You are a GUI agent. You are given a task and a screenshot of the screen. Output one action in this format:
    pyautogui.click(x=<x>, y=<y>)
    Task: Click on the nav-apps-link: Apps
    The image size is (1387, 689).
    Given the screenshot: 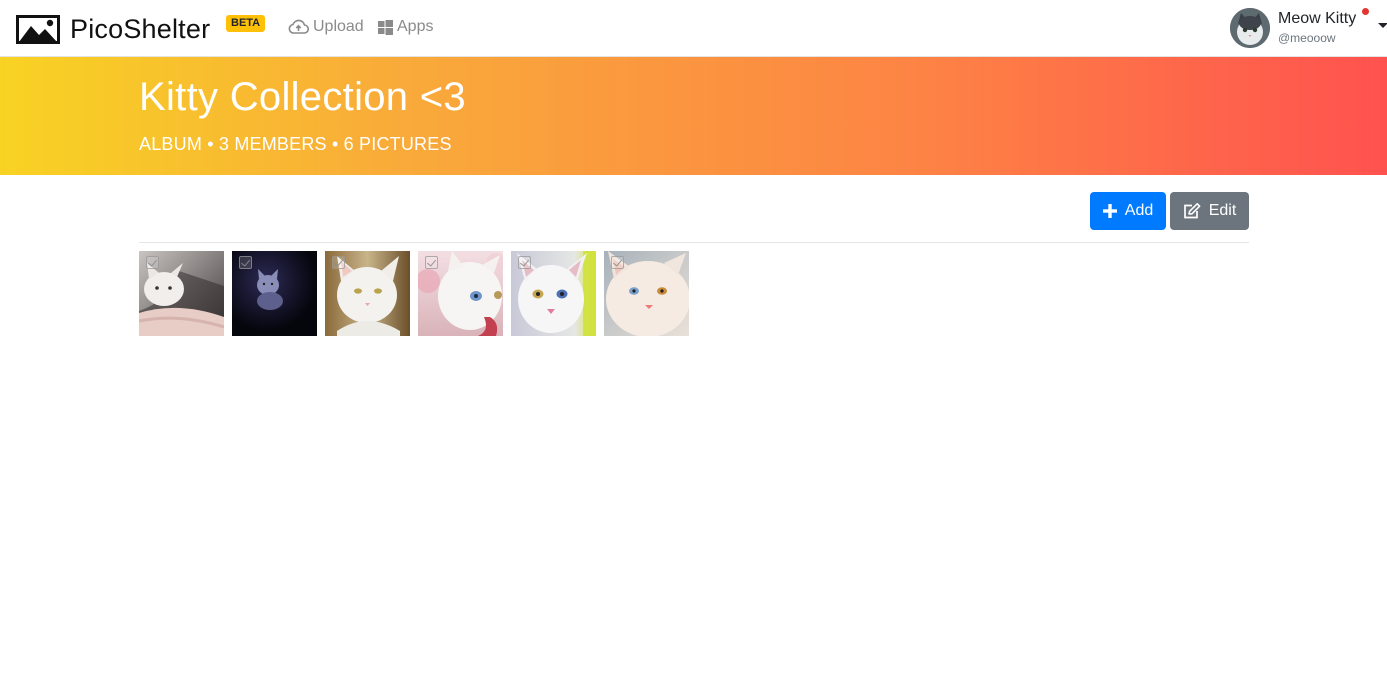 What is the action you would take?
    pyautogui.click(x=405, y=27)
    